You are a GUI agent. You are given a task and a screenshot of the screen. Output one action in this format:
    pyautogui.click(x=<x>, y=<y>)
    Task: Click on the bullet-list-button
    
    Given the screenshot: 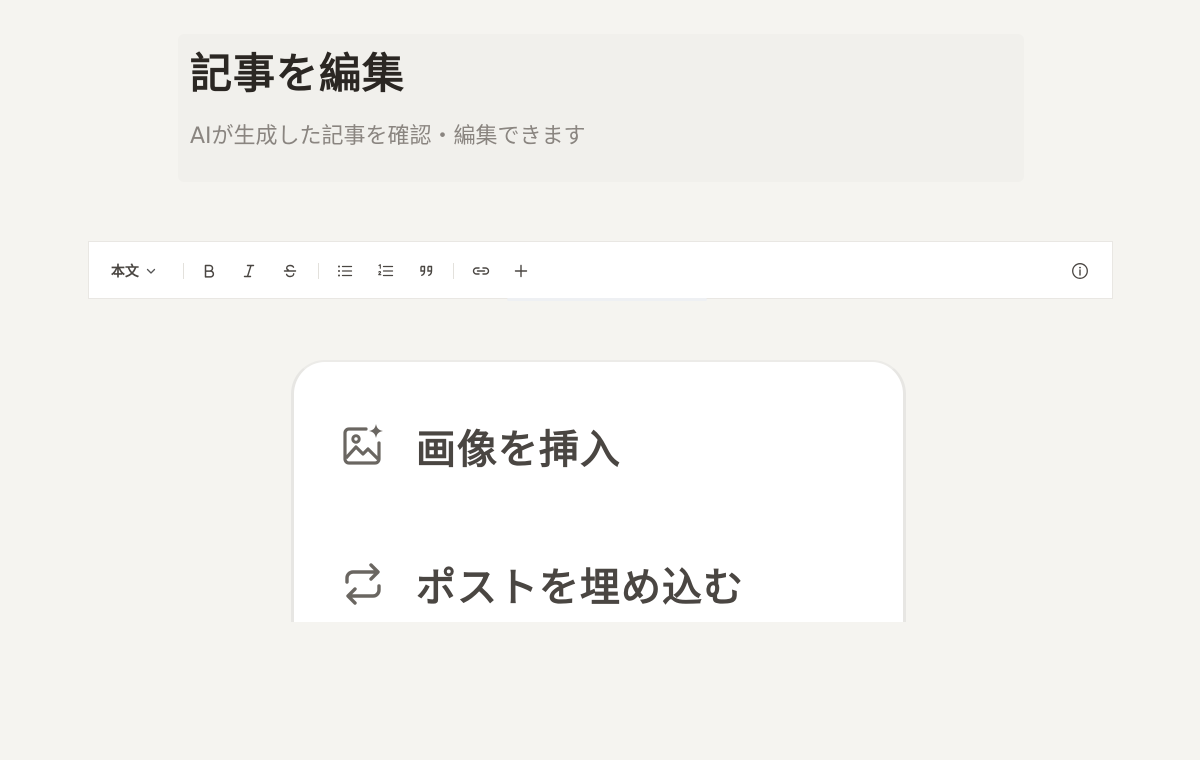 What is the action you would take?
    pyautogui.click(x=345, y=271)
    